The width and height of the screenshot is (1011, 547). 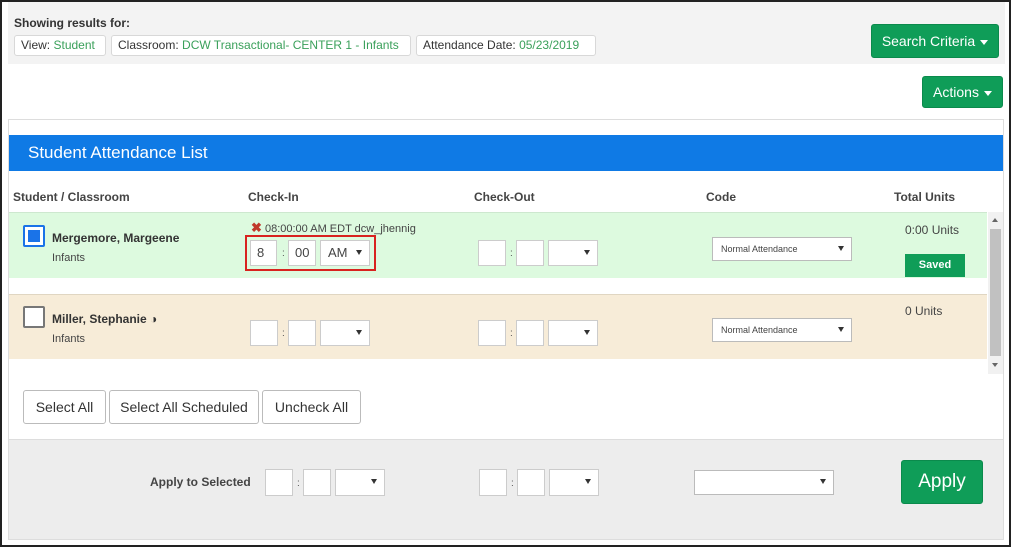 What do you see at coordinates (928, 41) in the screenshot?
I see `search-criteria-label: Search Criteria` at bounding box center [928, 41].